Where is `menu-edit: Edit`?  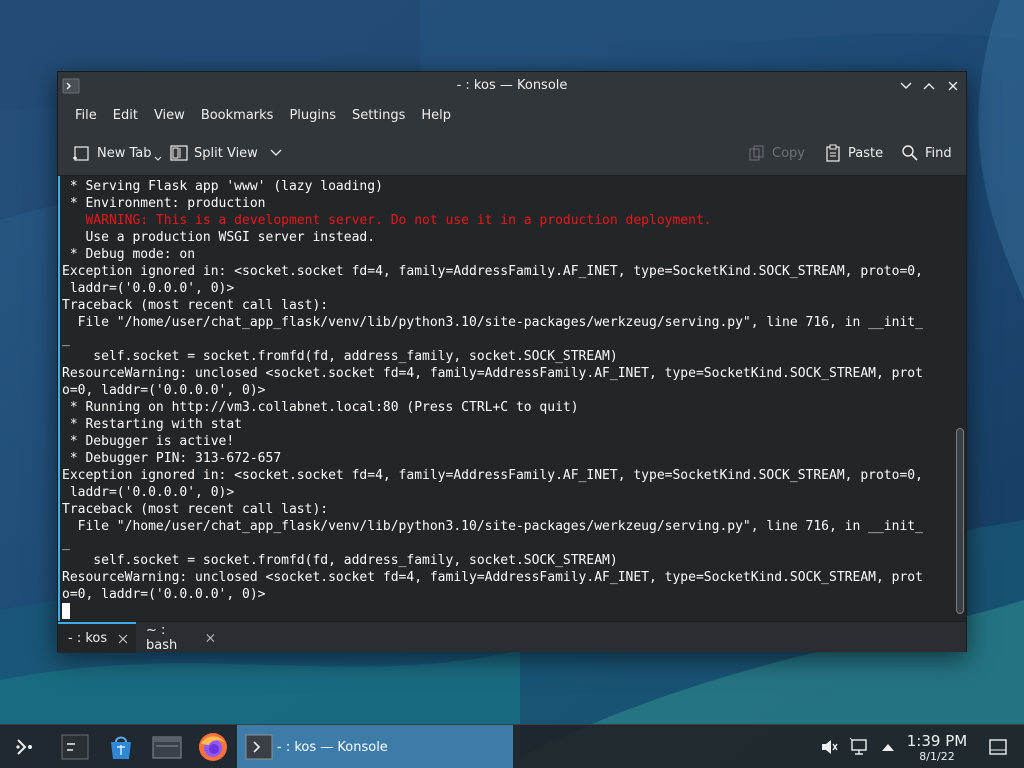
menu-edit: Edit is located at coordinates (125, 115).